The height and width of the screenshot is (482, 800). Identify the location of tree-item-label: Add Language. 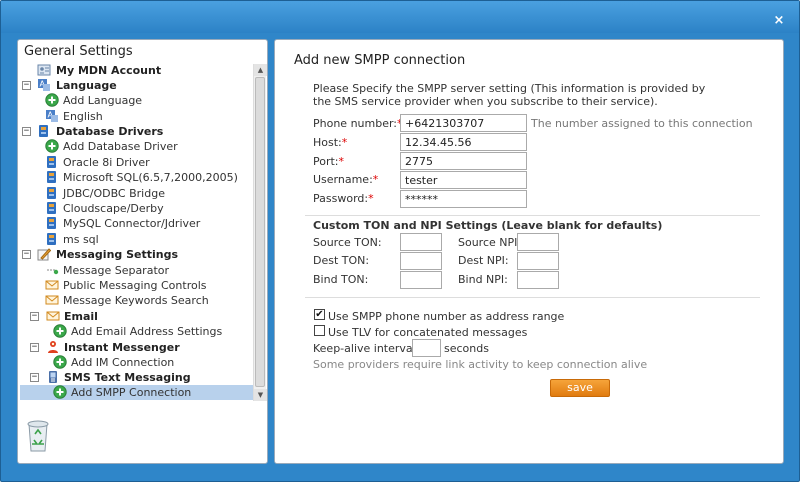
(103, 100).